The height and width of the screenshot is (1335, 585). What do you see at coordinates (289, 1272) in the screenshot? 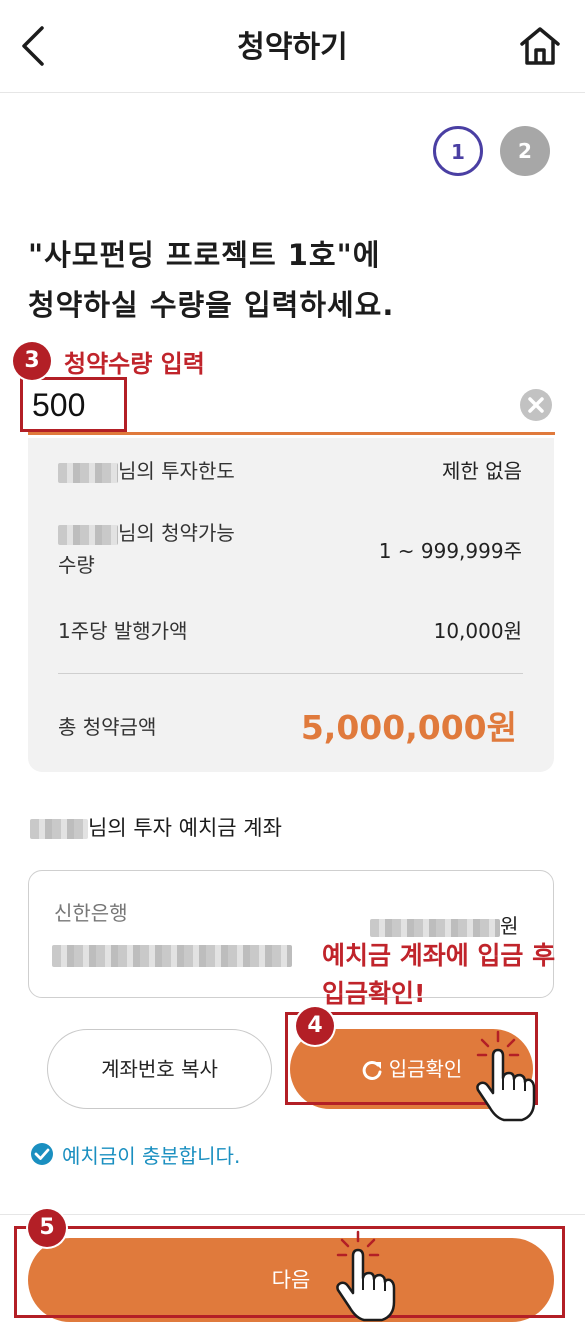
I see `annotation-box-next` at bounding box center [289, 1272].